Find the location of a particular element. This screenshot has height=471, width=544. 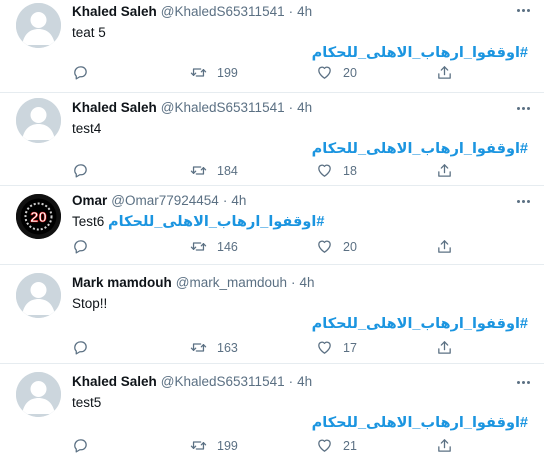

tweet-actions: 163 17 is located at coordinates (308, 349).